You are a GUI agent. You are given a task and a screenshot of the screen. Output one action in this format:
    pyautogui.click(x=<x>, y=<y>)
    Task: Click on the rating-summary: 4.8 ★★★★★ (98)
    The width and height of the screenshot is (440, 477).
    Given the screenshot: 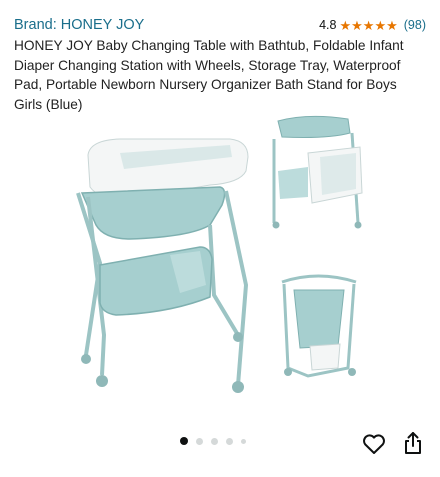 What is the action you would take?
    pyautogui.click(x=372, y=25)
    